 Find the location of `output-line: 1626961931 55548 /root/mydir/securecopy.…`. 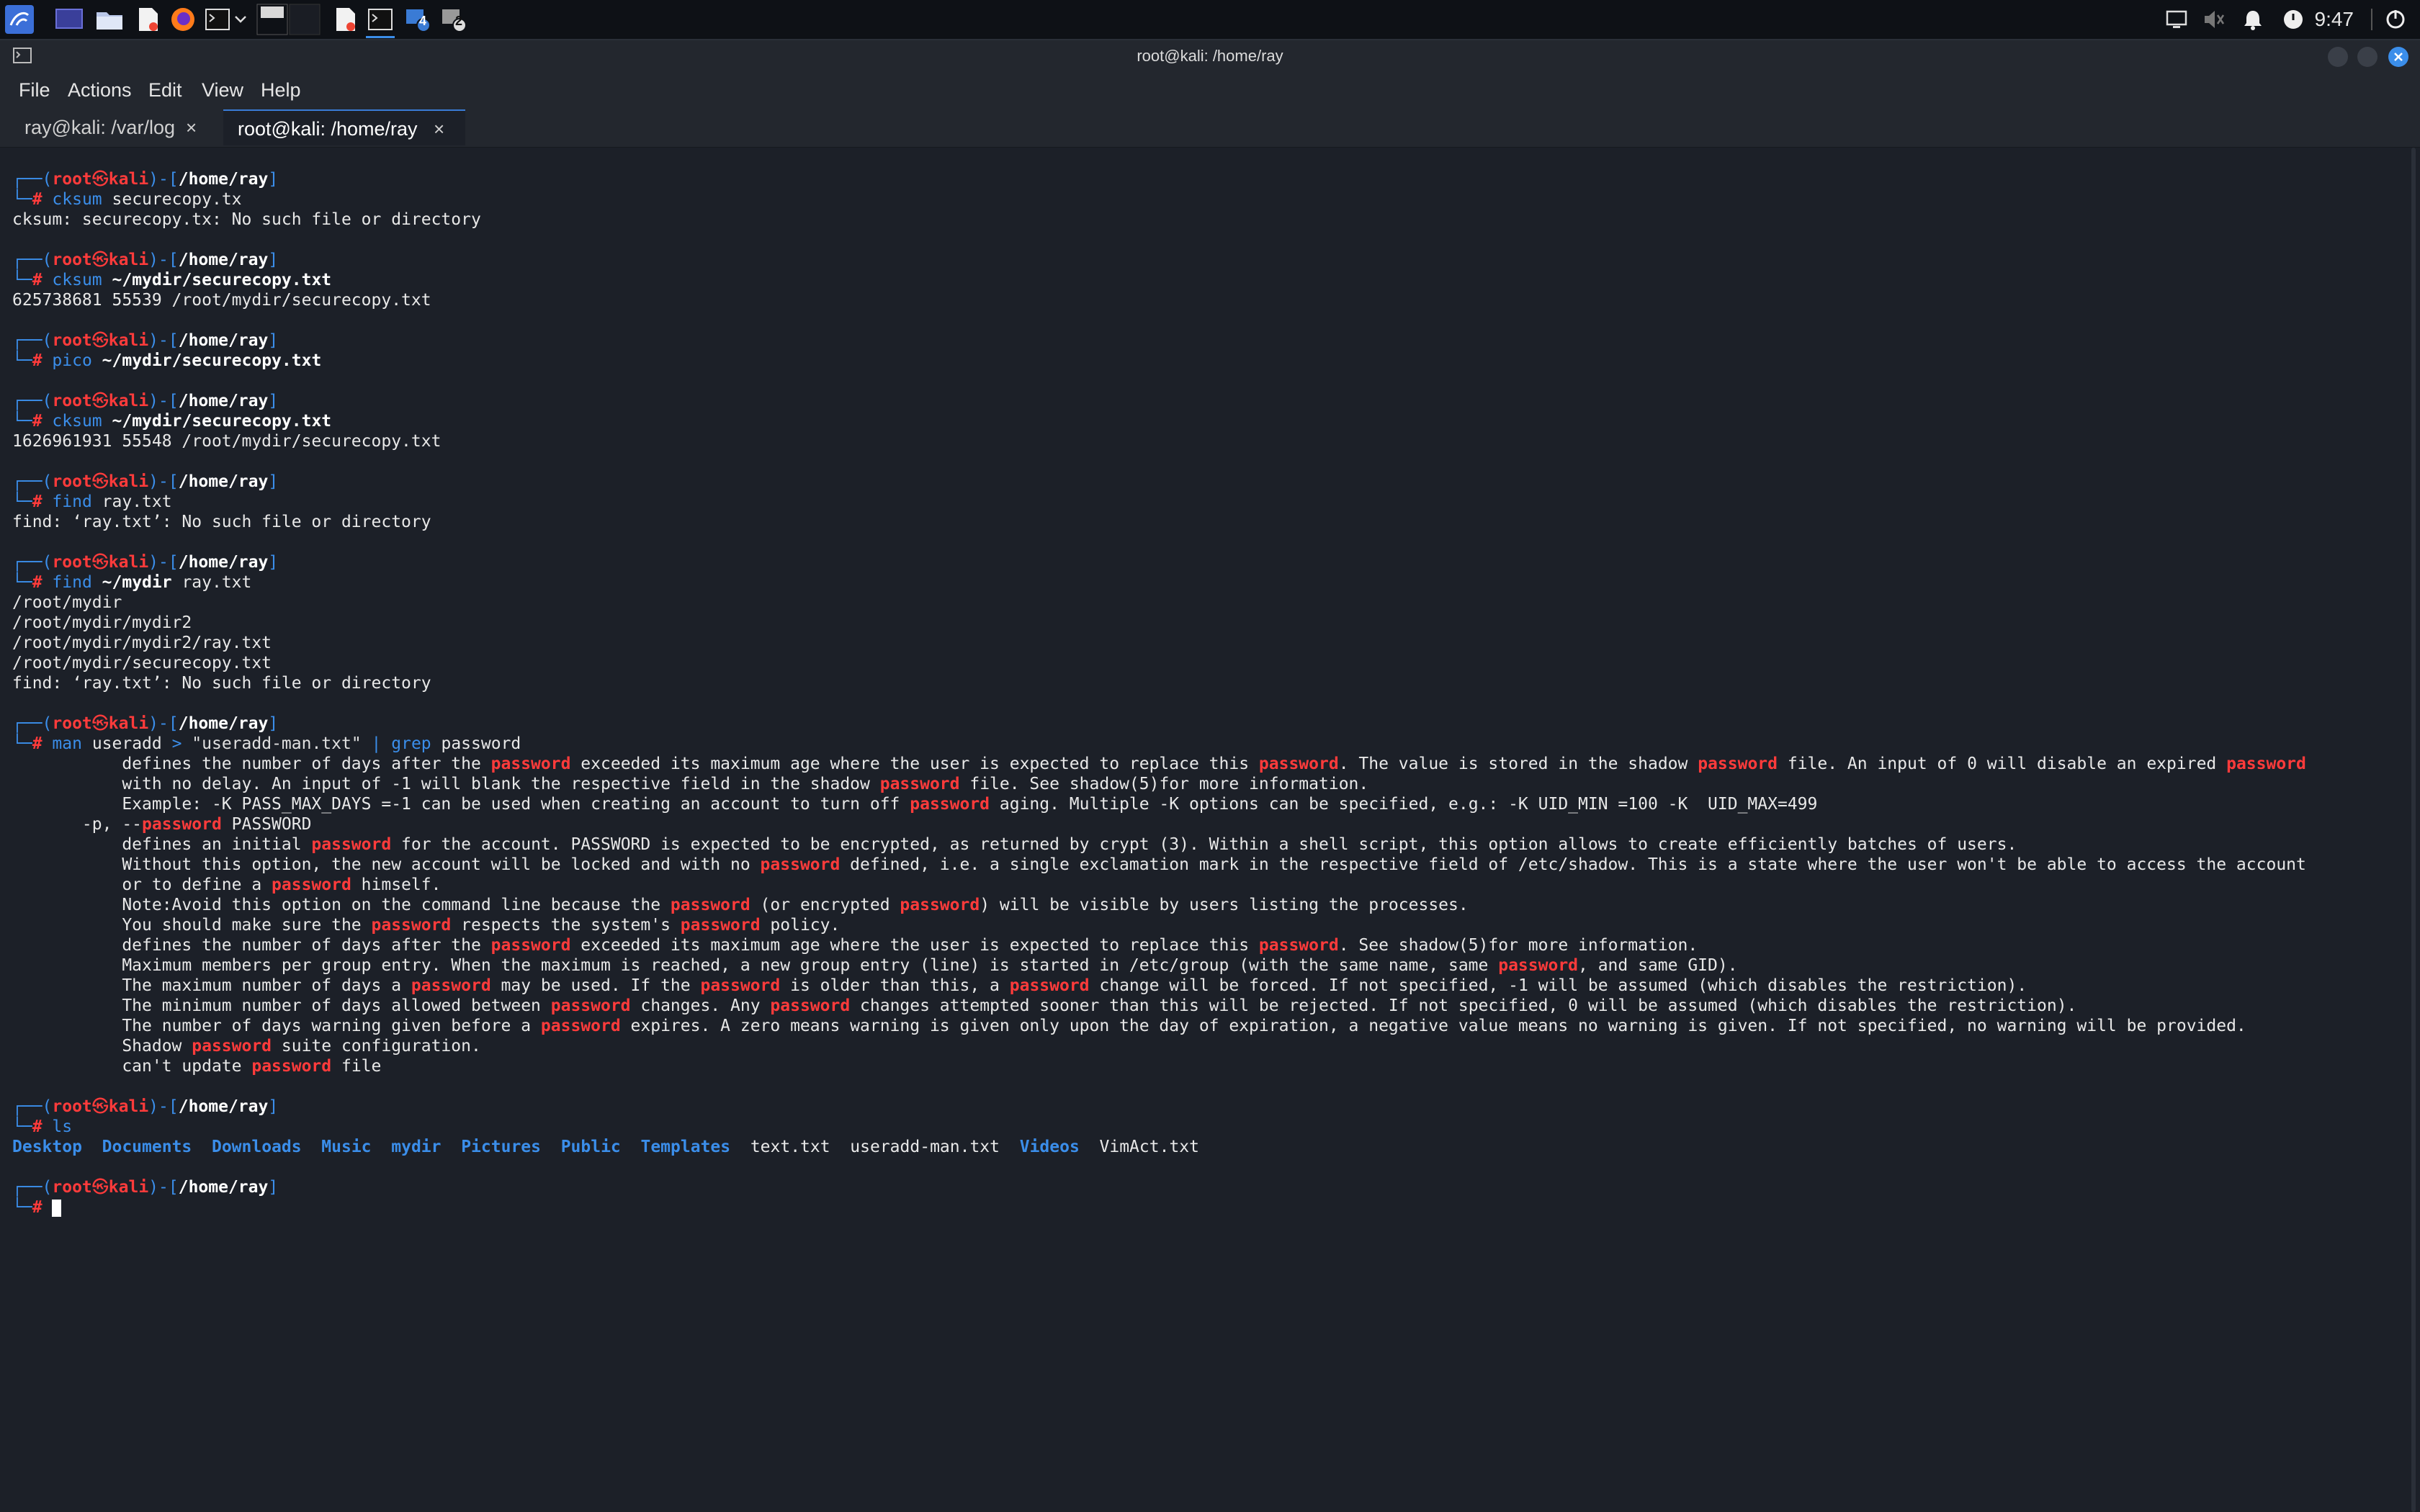

output-line: 1626961931 55548 /root/mydir/securecopy.… is located at coordinates (1159, 441).